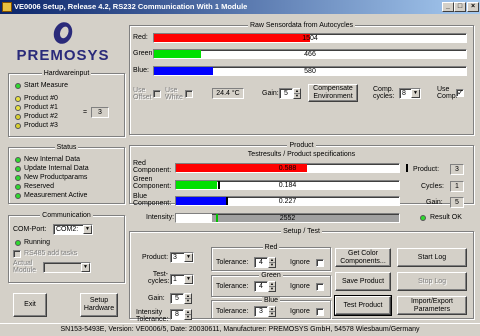 This screenshot has height=336, width=480. What do you see at coordinates (188, 298) in the screenshot?
I see `setup-gain-spinner: ▲ ▼` at bounding box center [188, 298].